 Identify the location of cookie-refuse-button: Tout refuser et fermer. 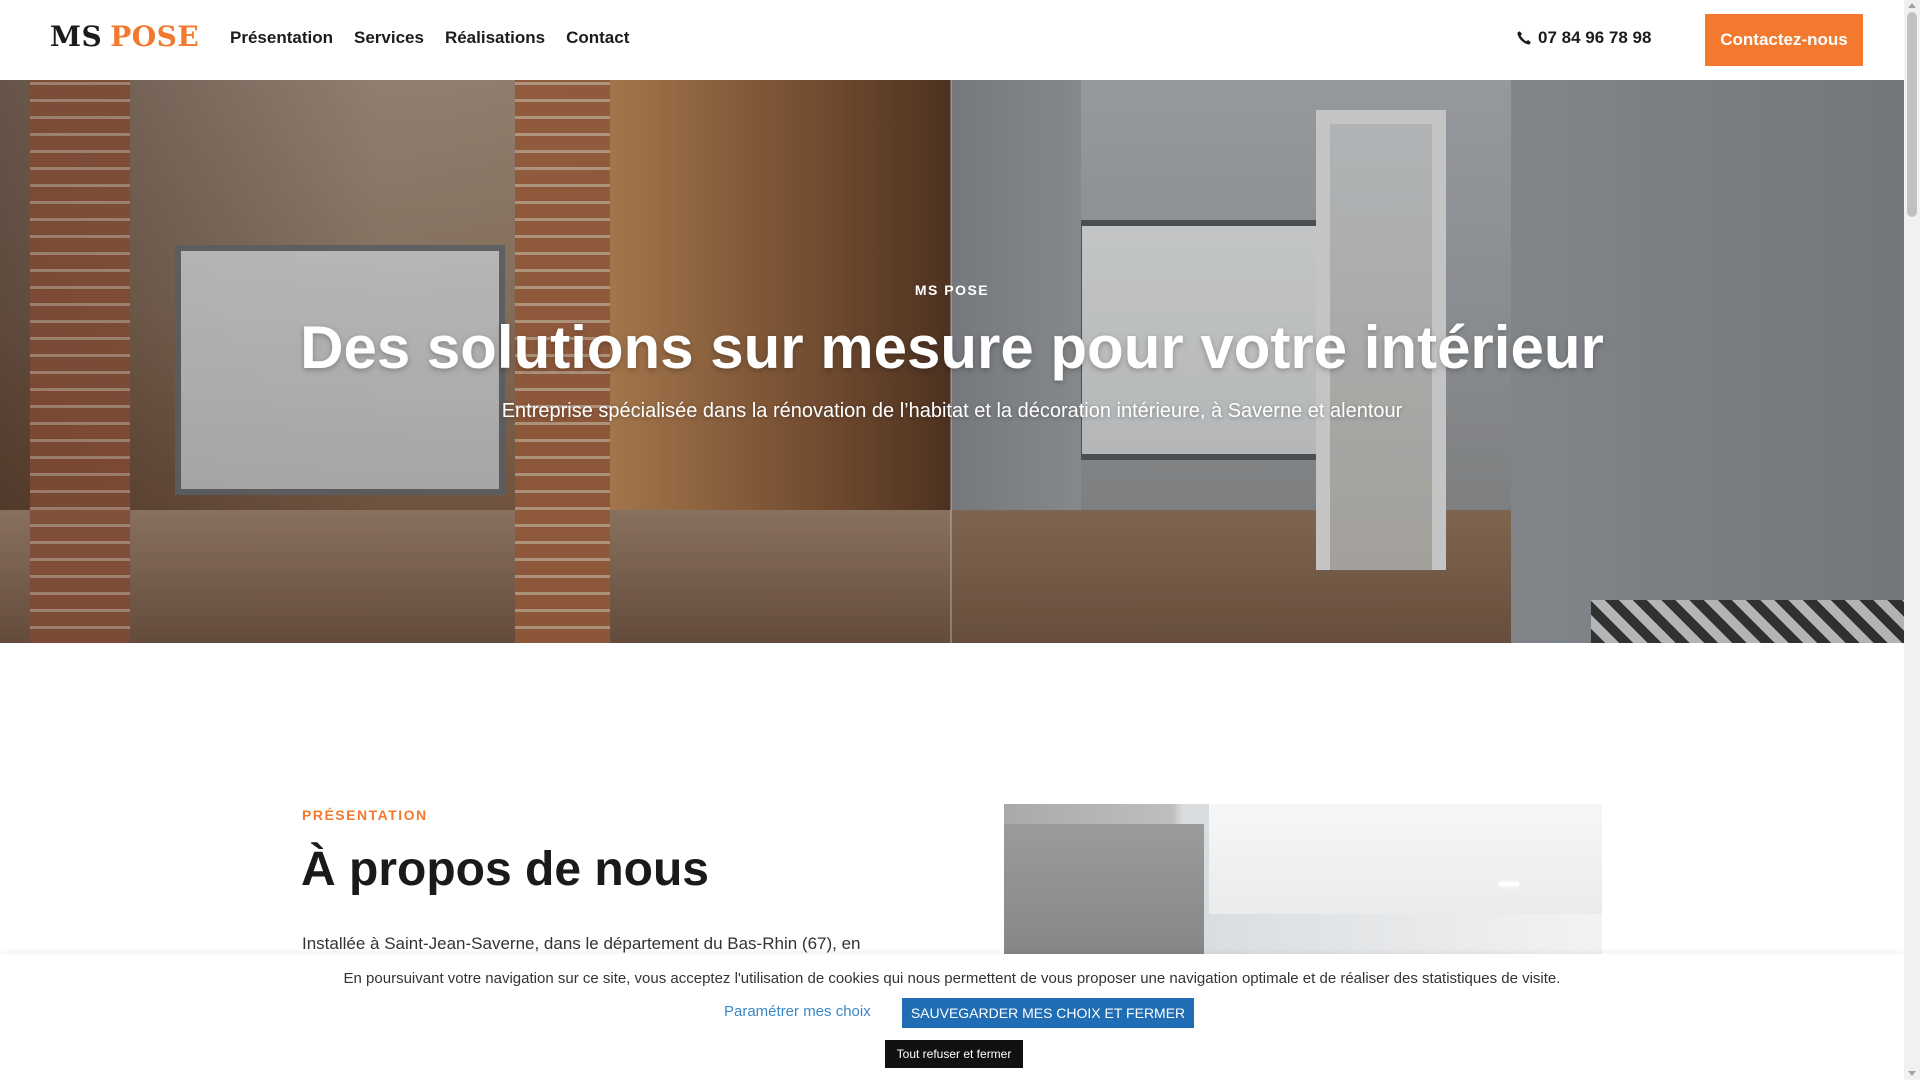
(954, 1054).